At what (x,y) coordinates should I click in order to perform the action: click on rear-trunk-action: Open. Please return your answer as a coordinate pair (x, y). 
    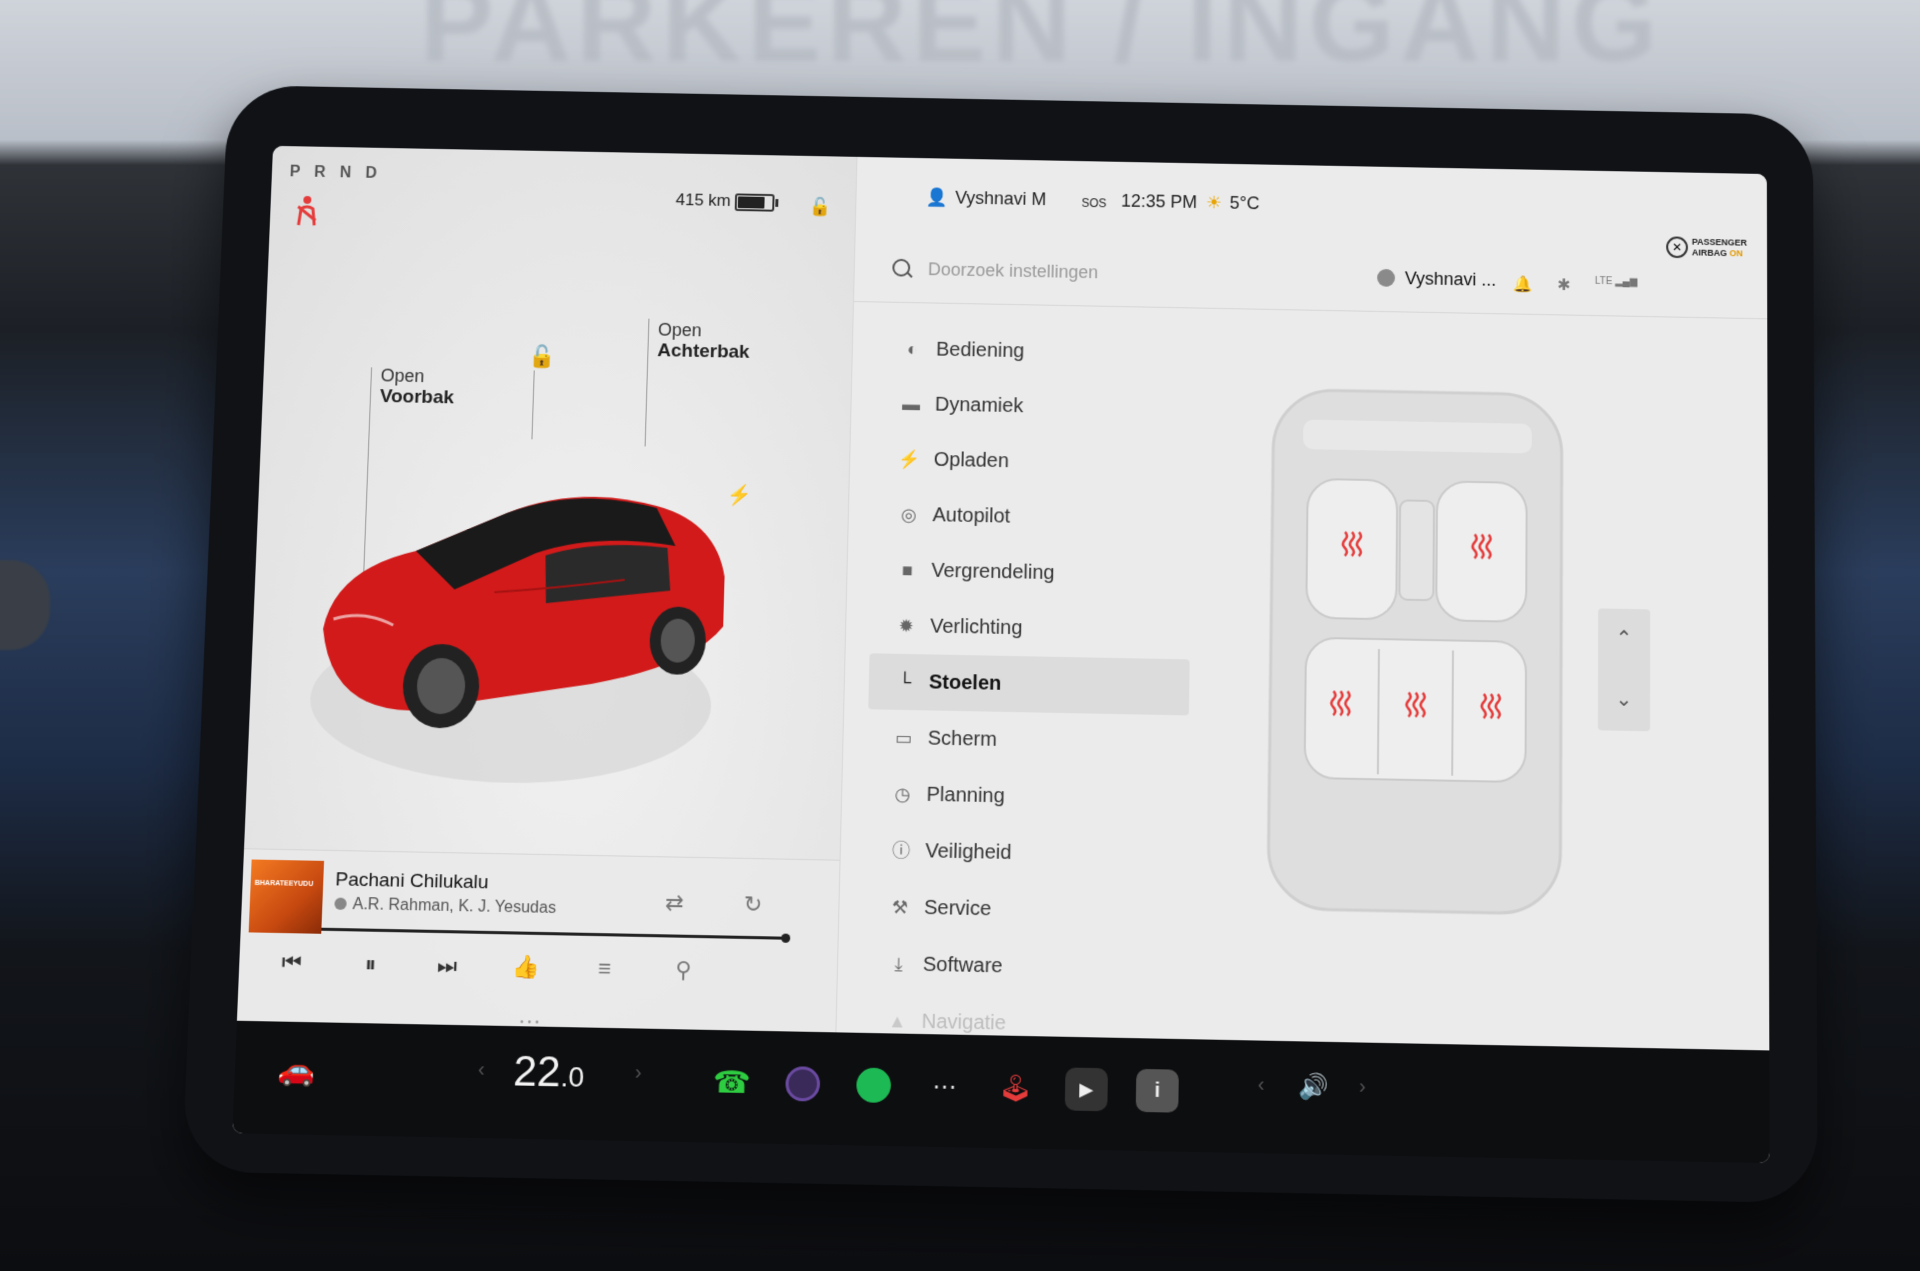
    Looking at the image, I should click on (679, 330).